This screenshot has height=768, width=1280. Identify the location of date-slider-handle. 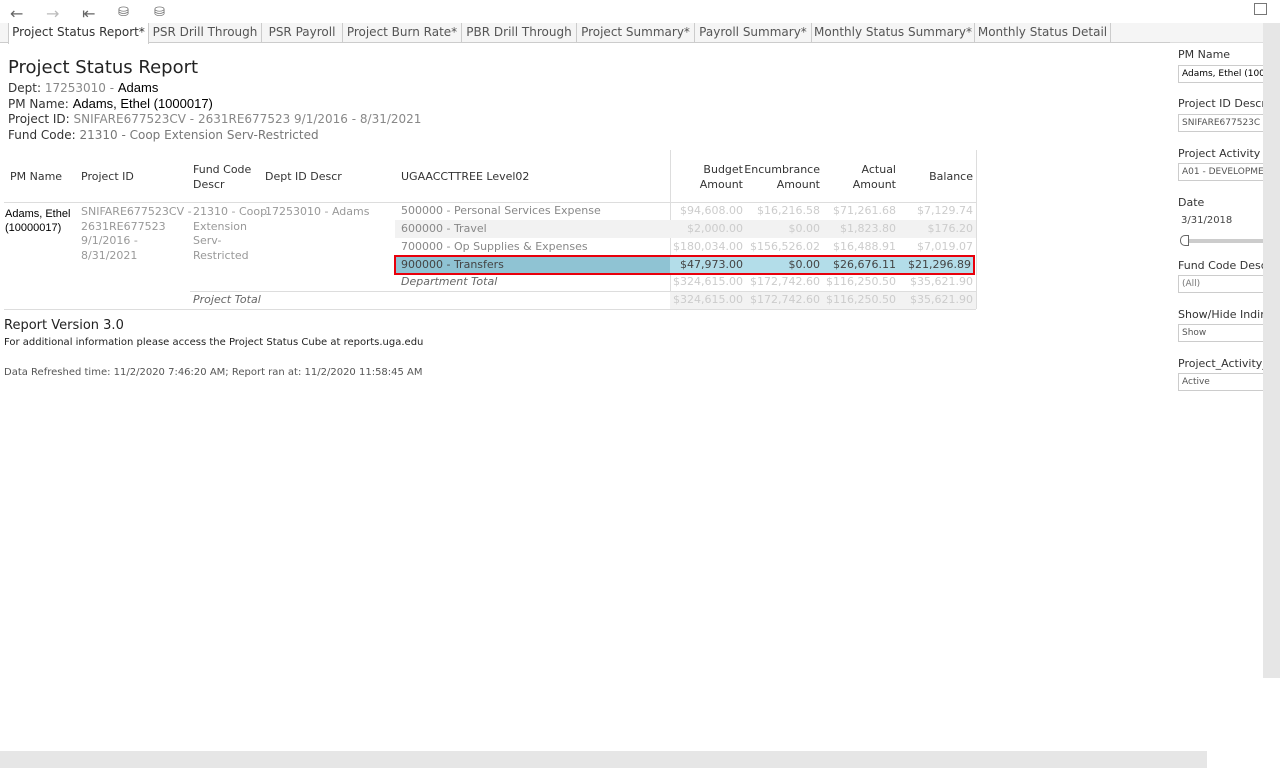
(1184, 240).